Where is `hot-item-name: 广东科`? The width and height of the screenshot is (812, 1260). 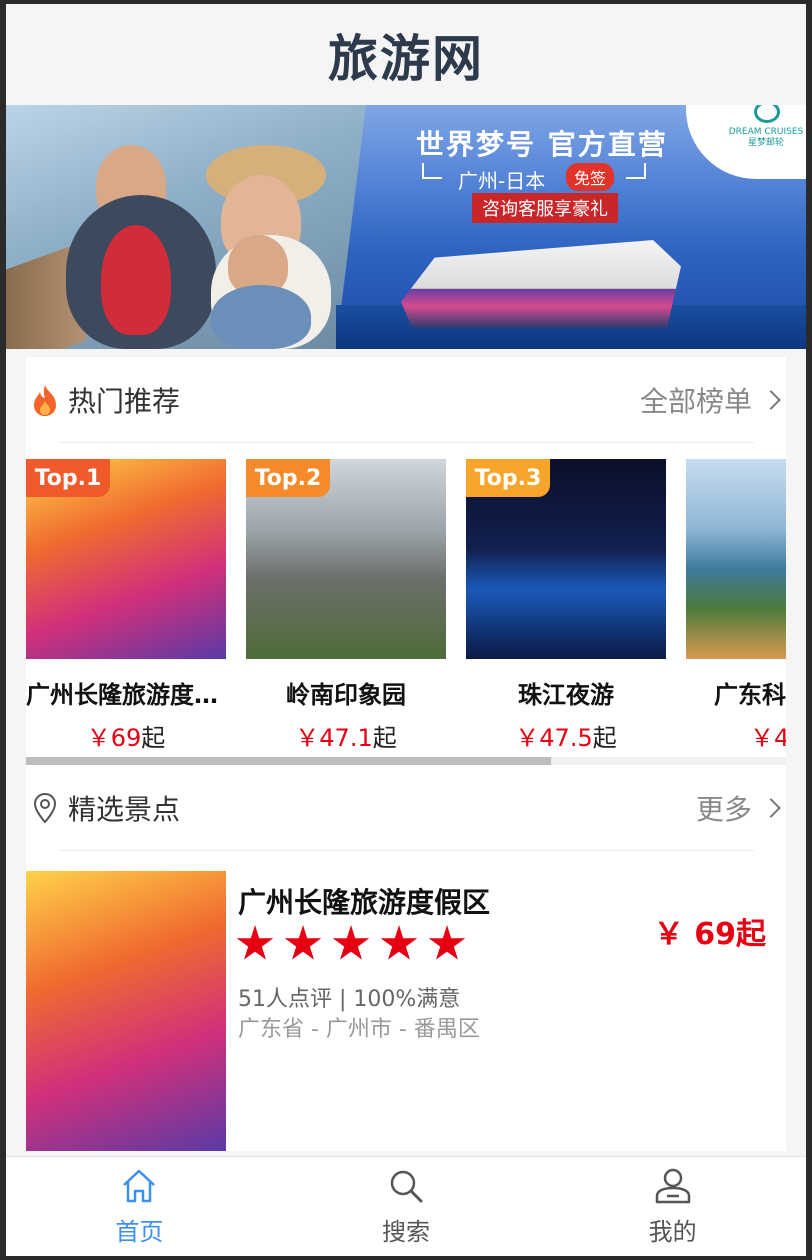
hot-item-name: 广东科 is located at coordinates (750, 695).